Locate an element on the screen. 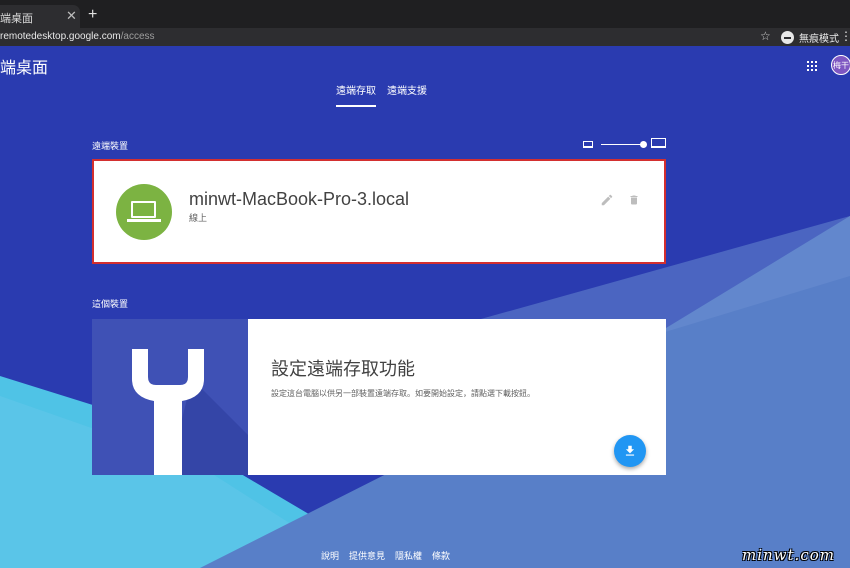 The height and width of the screenshot is (568, 850). card-size-slider is located at coordinates (625, 144).